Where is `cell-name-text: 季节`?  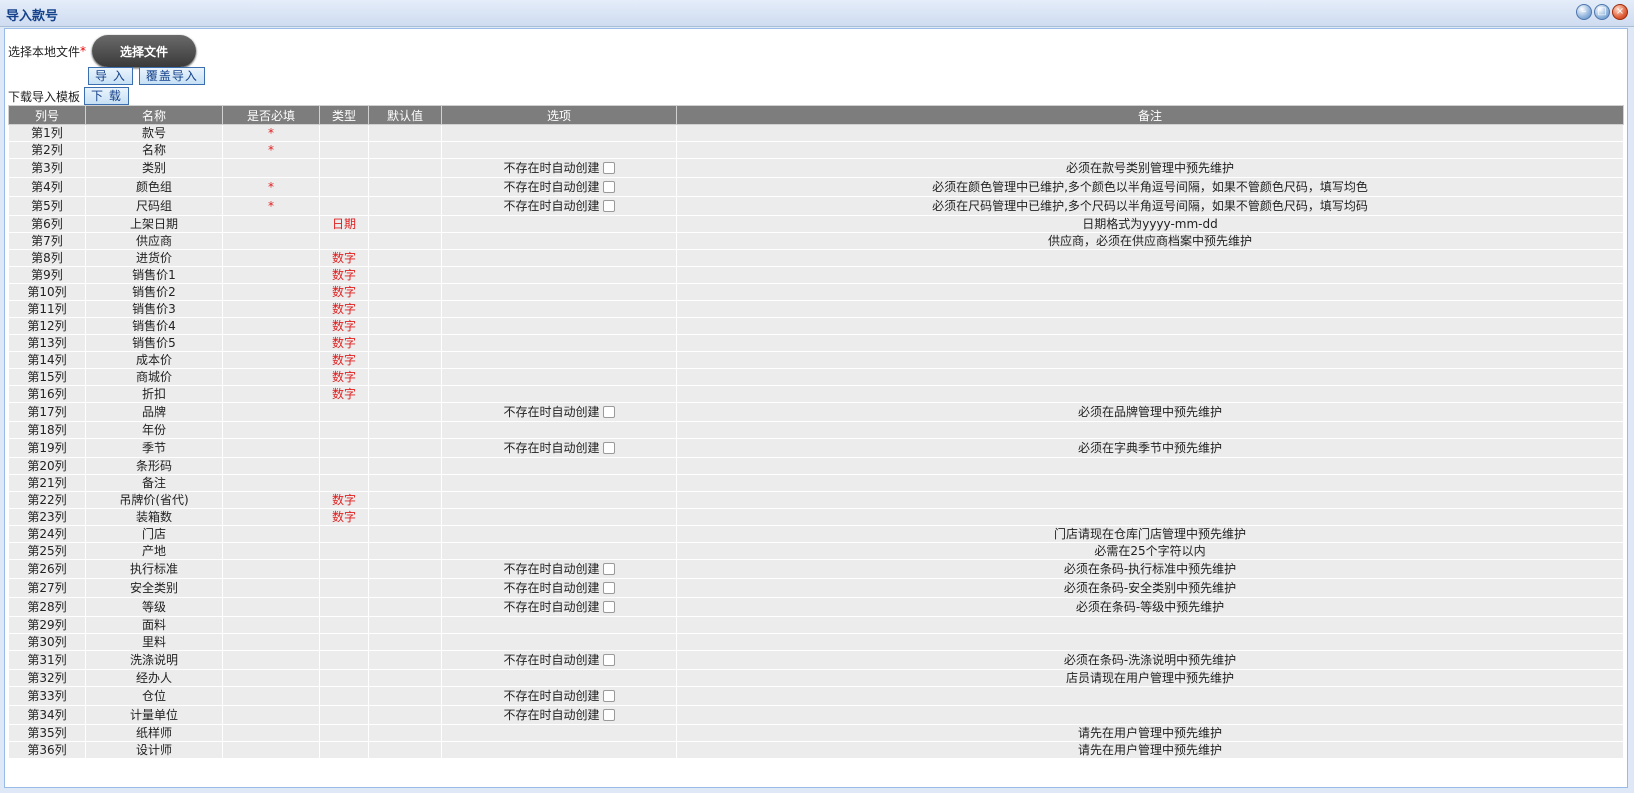
cell-name-text: 季节 is located at coordinates (153, 447).